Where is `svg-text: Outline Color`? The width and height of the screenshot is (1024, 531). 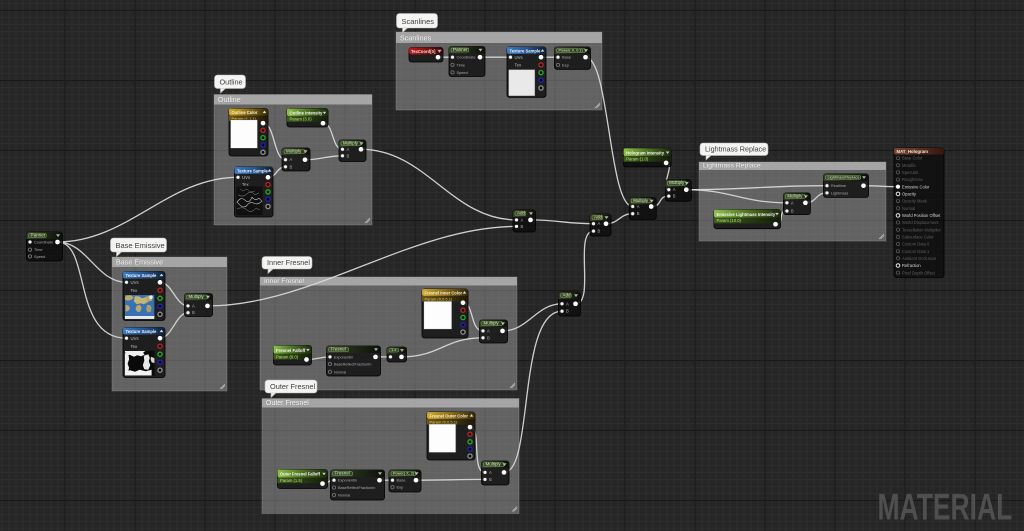 svg-text: Outline Color is located at coordinates (245, 112).